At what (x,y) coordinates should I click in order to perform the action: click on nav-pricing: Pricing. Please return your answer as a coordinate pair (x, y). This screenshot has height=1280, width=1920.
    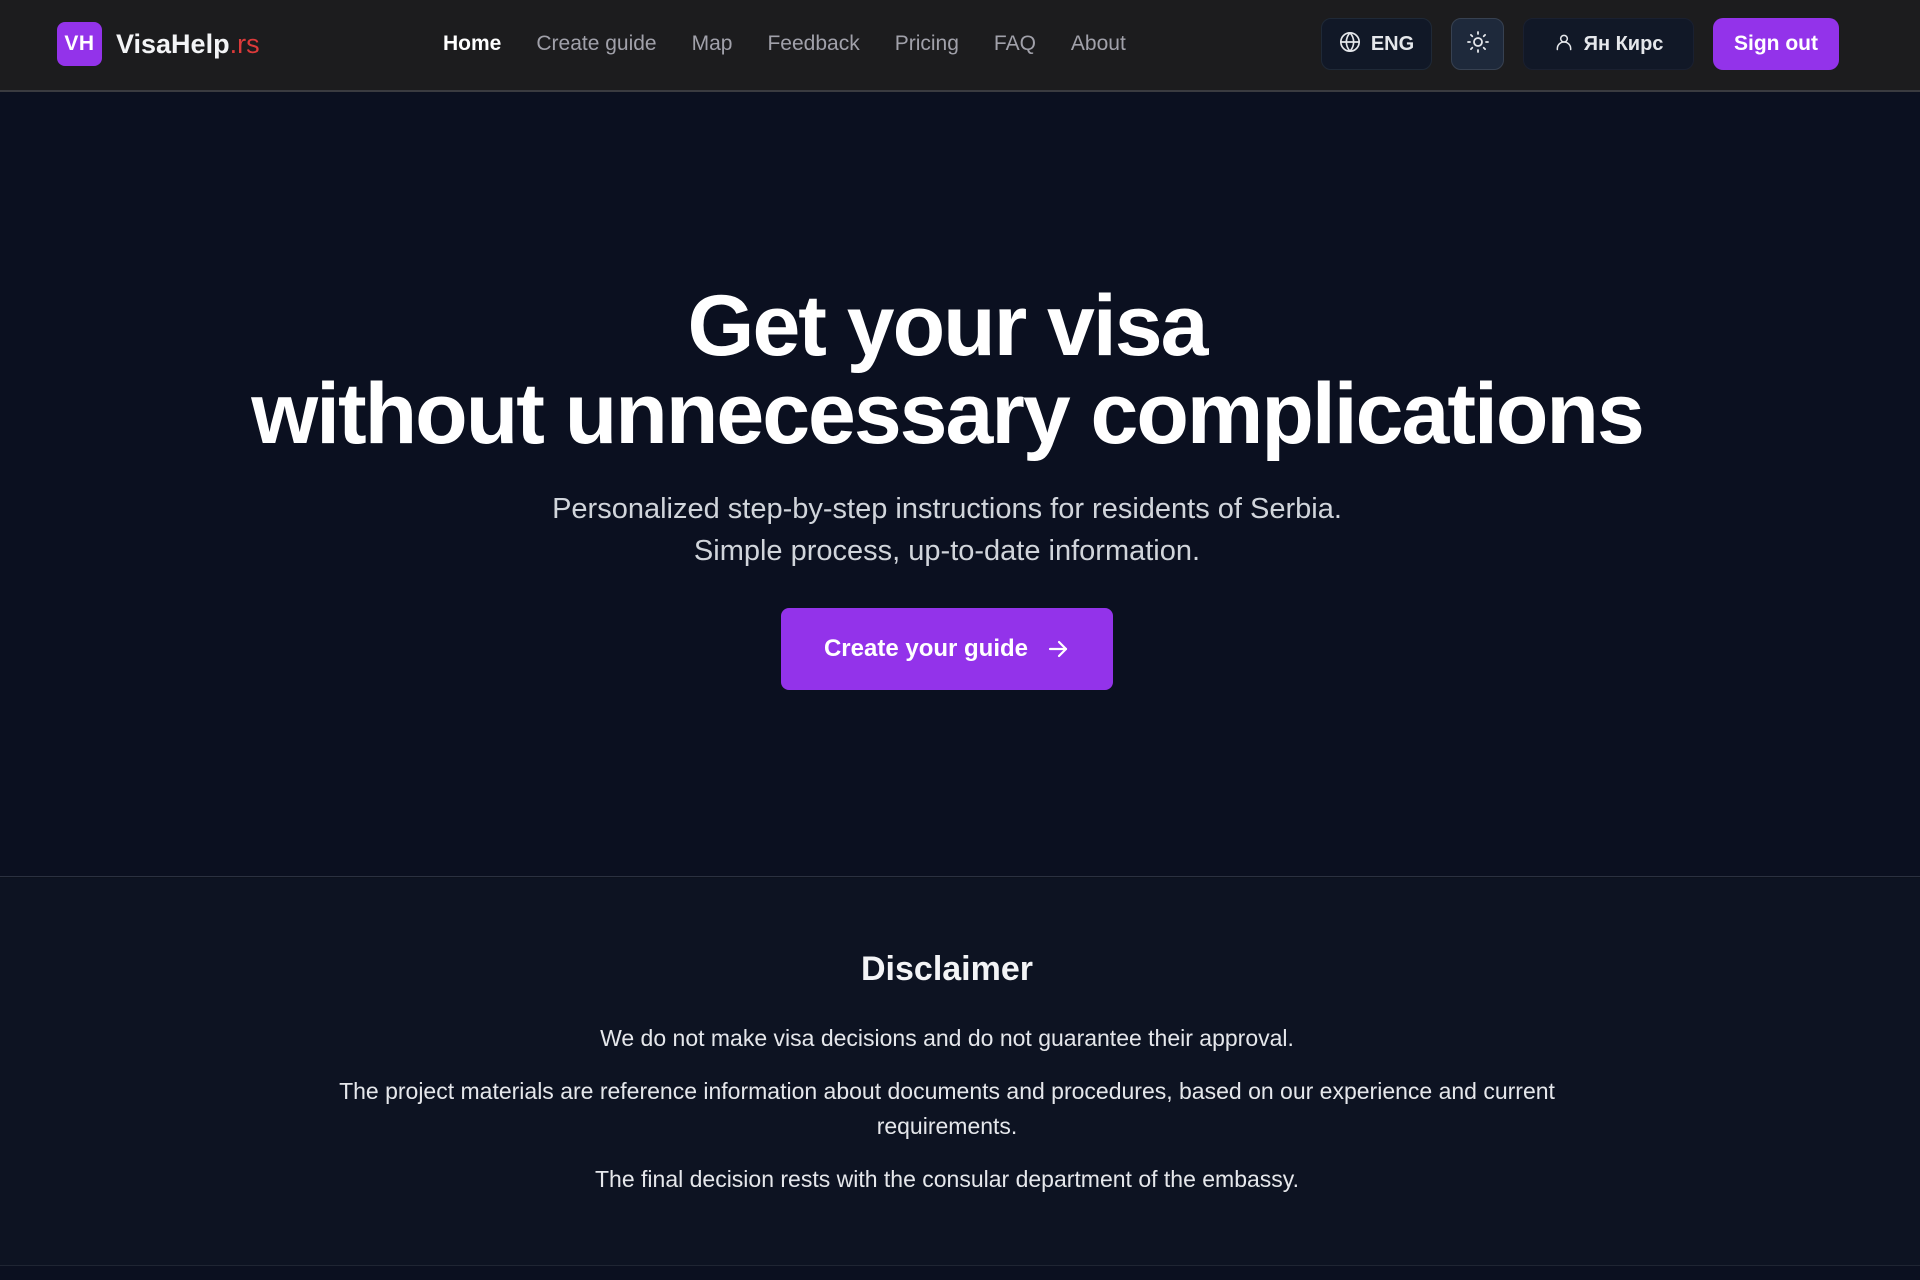
    Looking at the image, I should click on (927, 44).